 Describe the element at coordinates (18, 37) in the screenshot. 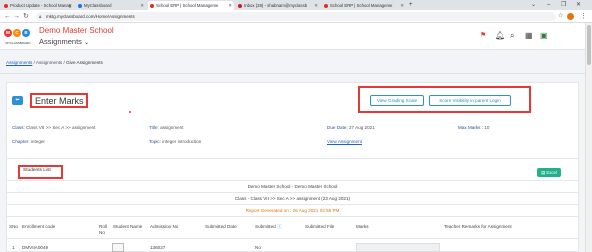

I see `school-logo: M C B MYCLASSBOARD` at that location.